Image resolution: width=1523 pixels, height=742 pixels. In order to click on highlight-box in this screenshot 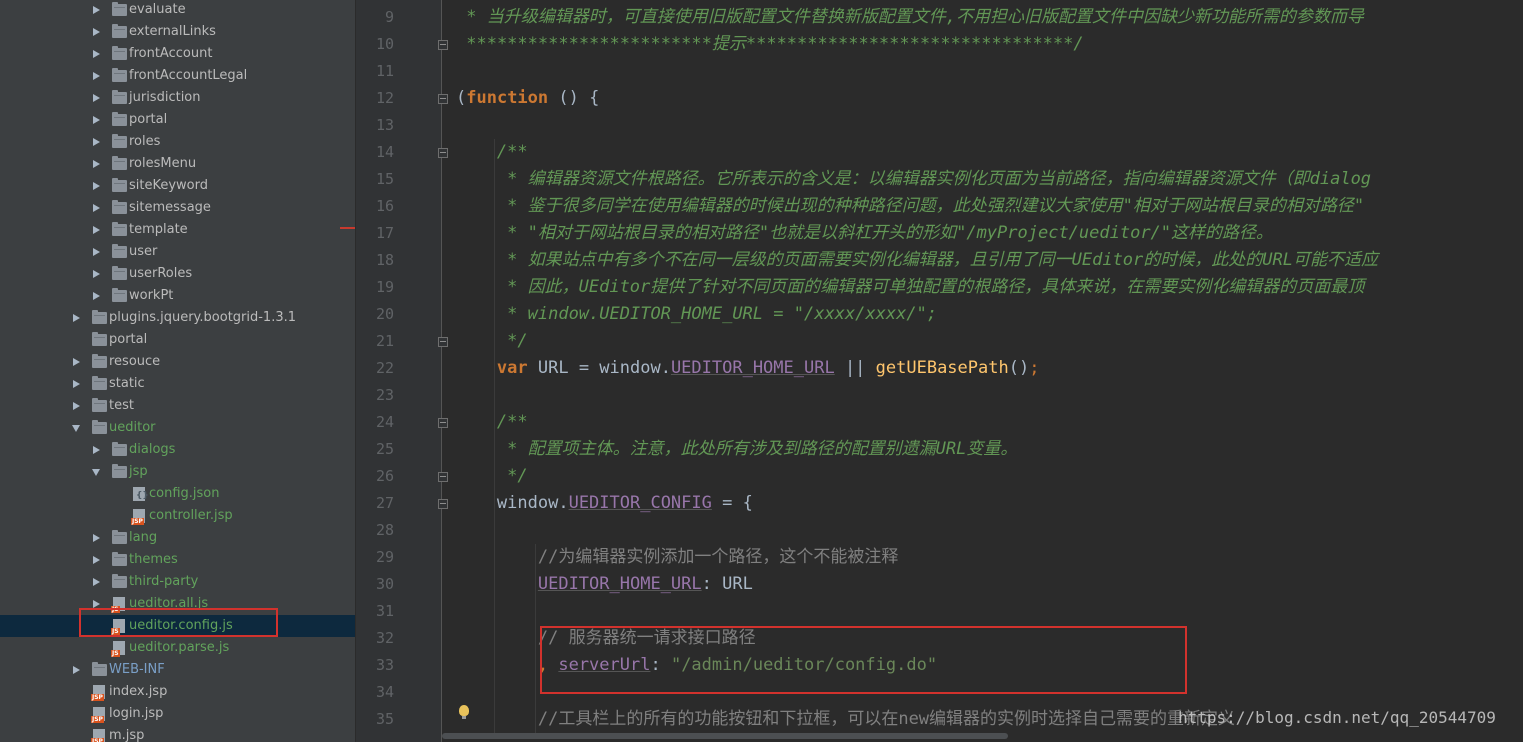, I will do `click(863, 660)`.